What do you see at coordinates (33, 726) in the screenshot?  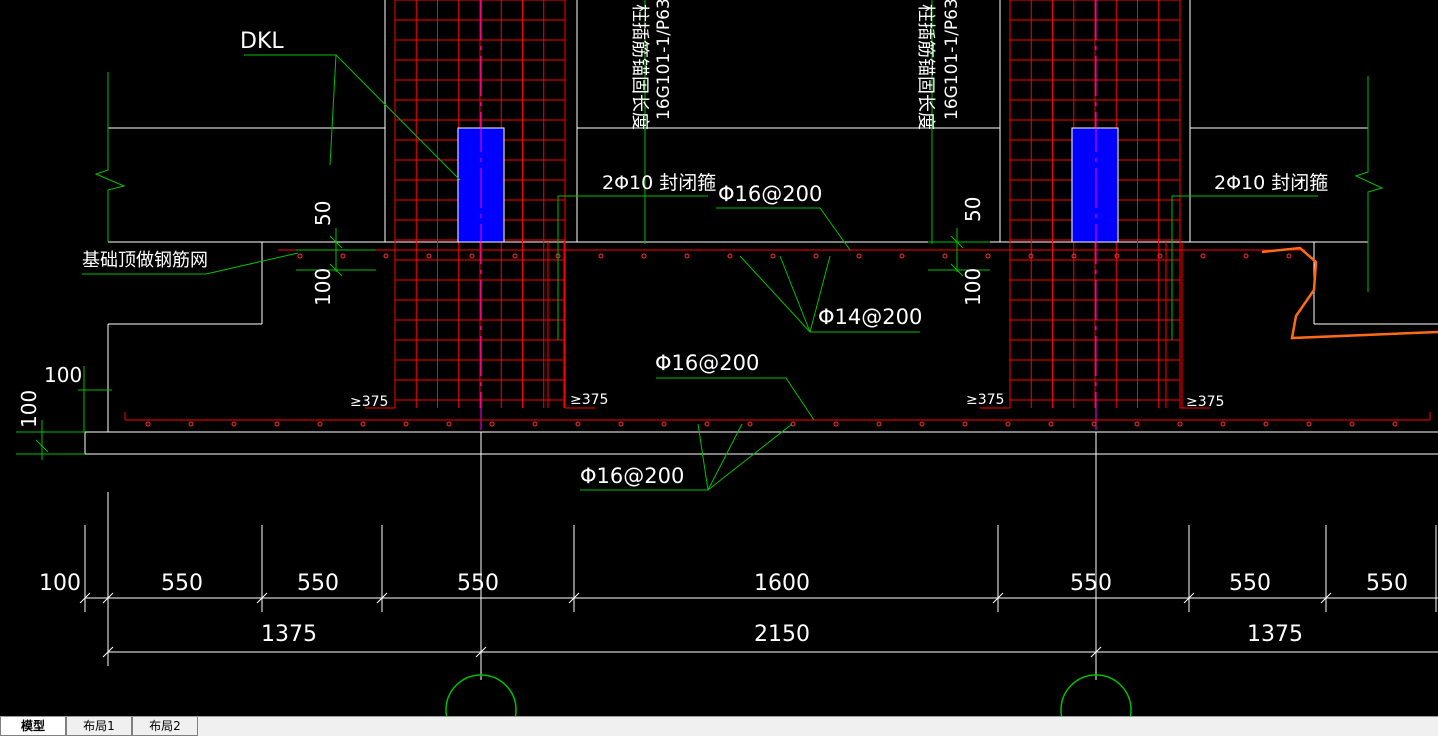 I see `tab-model: 模型` at bounding box center [33, 726].